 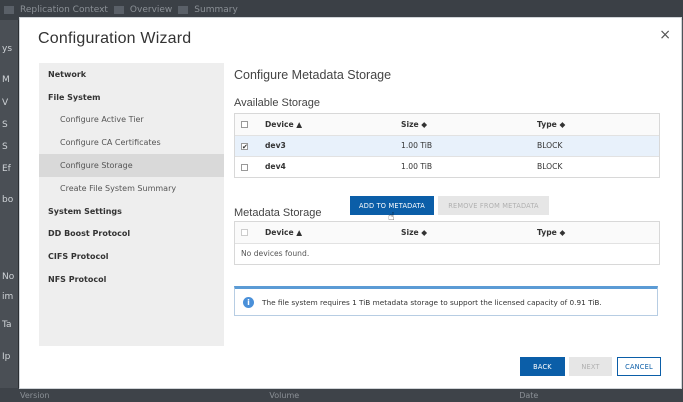 I want to click on dialog-title: Configuration Wizard, so click(x=115, y=38).